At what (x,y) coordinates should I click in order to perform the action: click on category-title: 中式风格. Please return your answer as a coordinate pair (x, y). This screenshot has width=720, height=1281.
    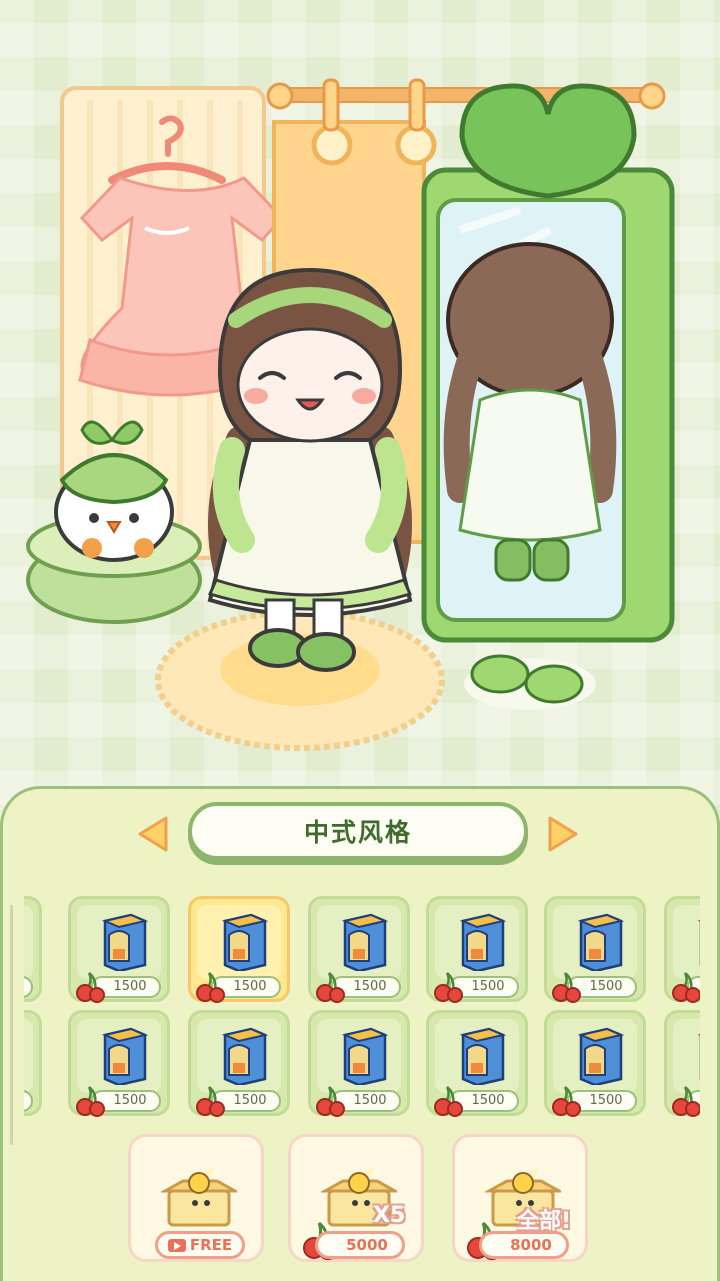
    Looking at the image, I should click on (358, 831).